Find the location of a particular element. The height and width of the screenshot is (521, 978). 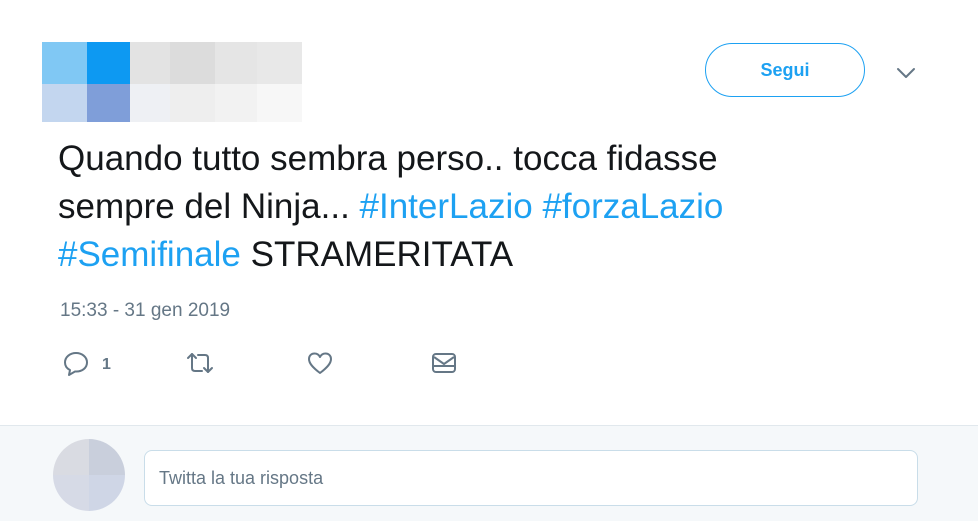

tweet-timestamp: 15:33 - 31 gen 2019 is located at coordinates (145, 311).